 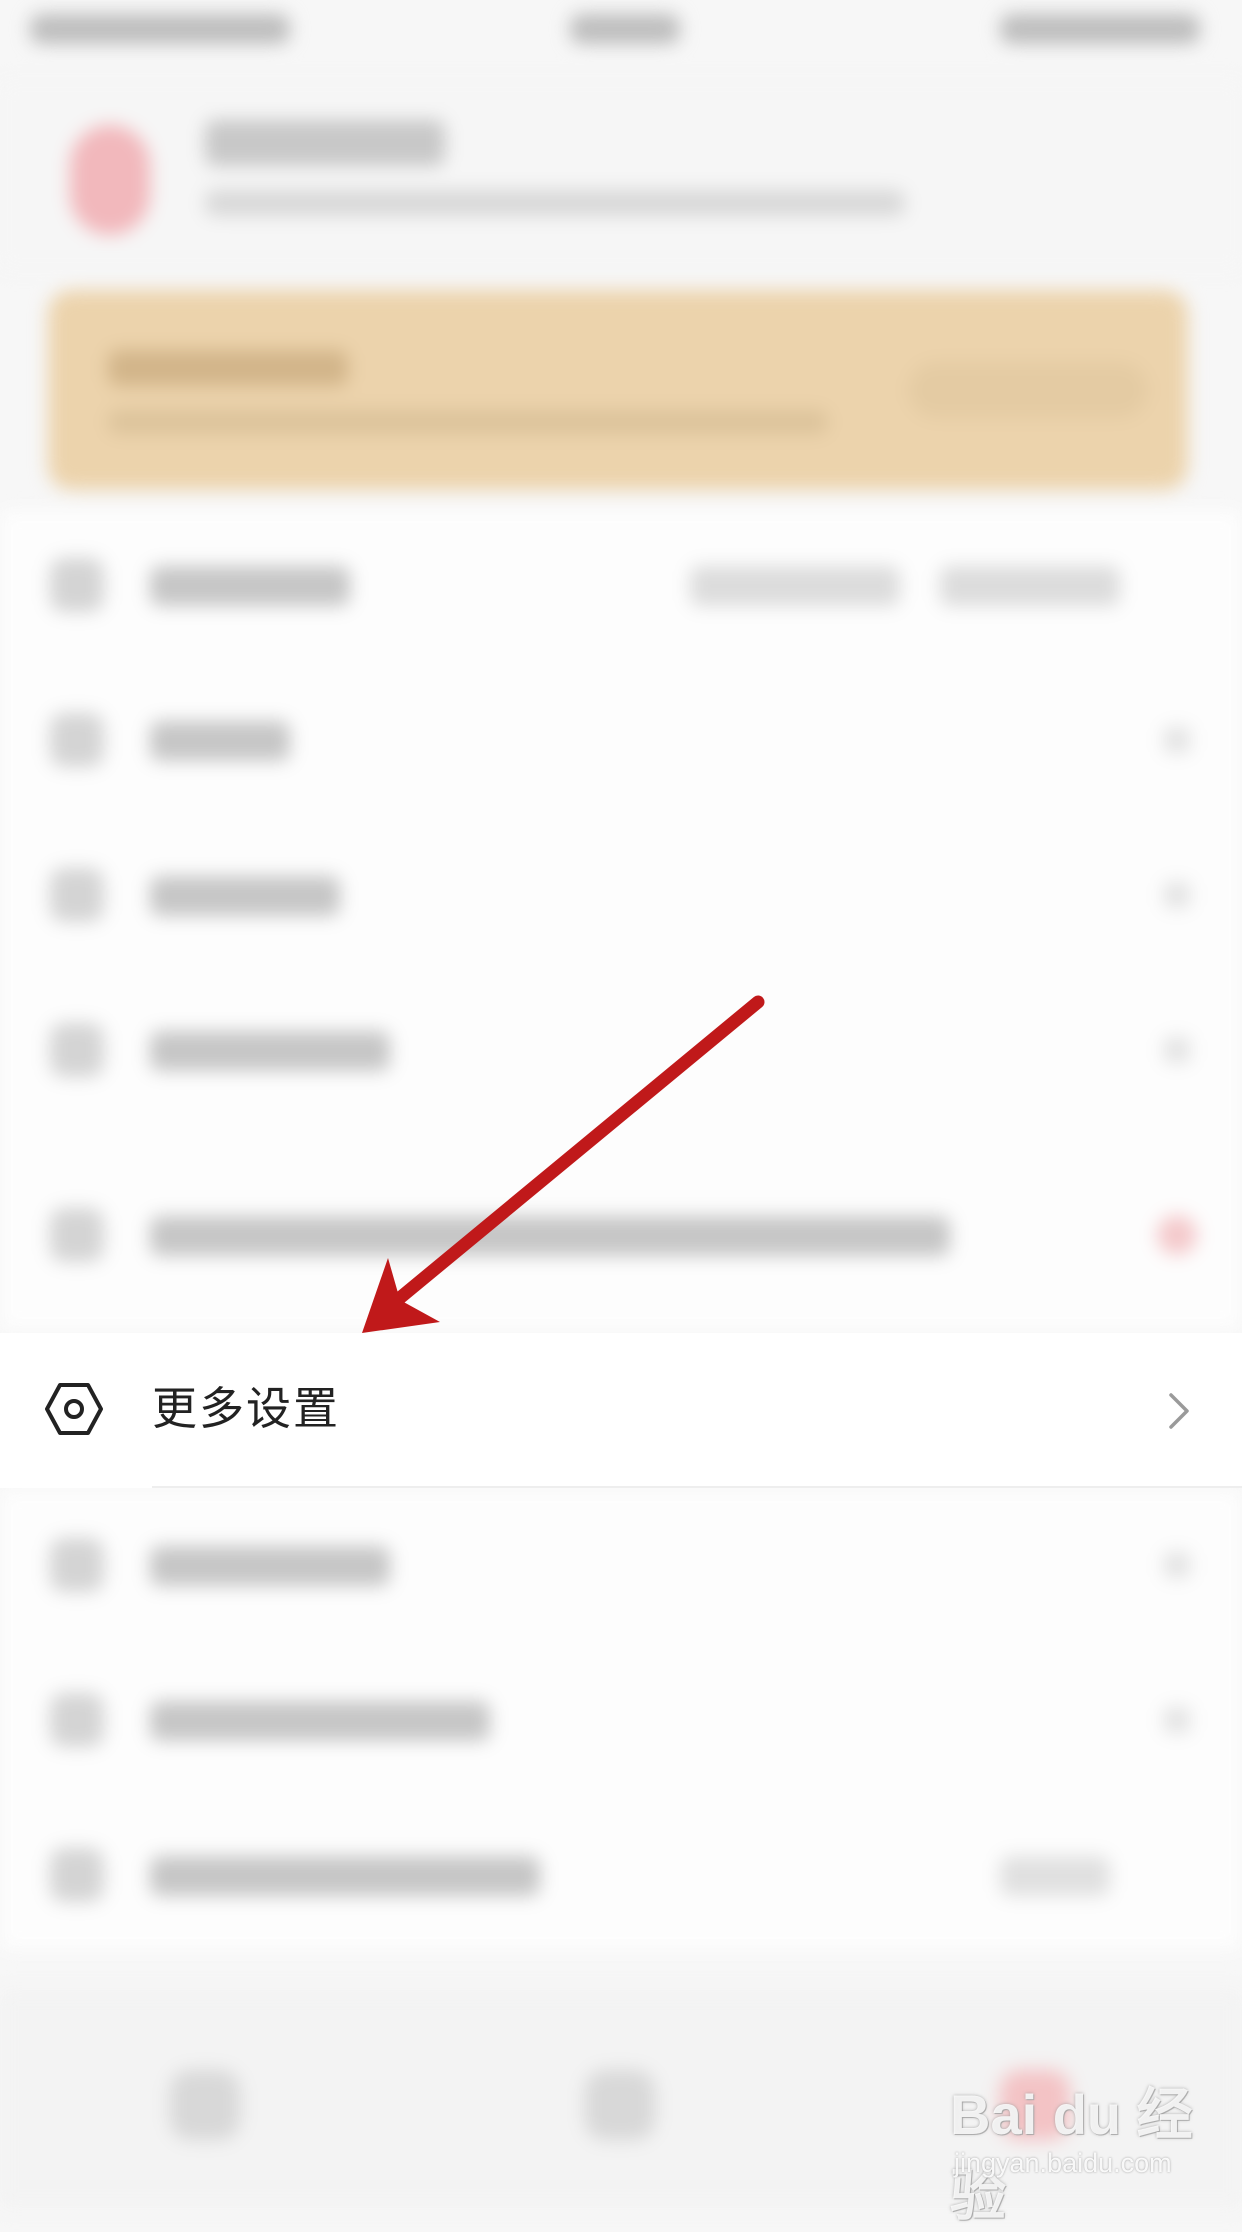 I want to click on status-bar, so click(x=621, y=30).